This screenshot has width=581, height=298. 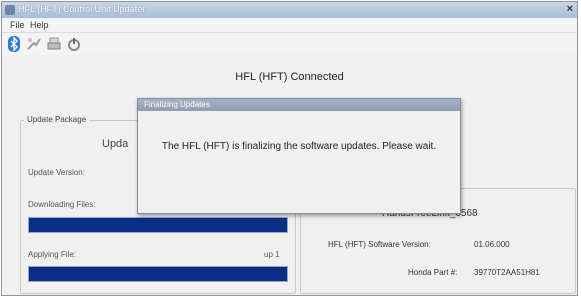 What do you see at coordinates (115, 144) in the screenshot?
I see `package-name: Upda` at bounding box center [115, 144].